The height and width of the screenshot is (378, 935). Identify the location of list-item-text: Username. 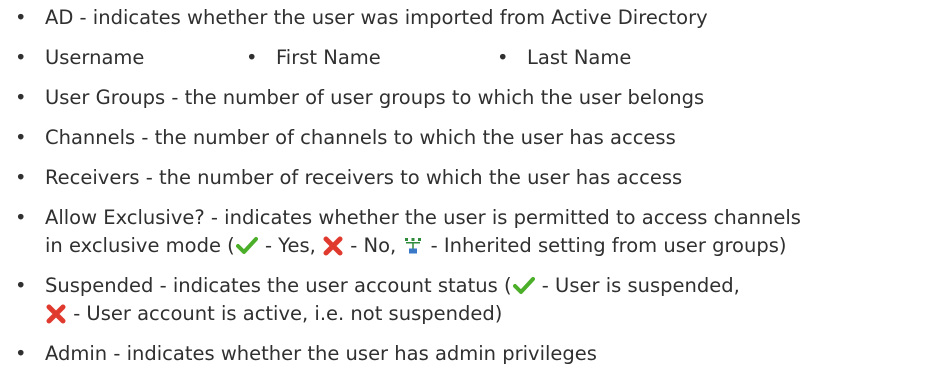
(95, 57).